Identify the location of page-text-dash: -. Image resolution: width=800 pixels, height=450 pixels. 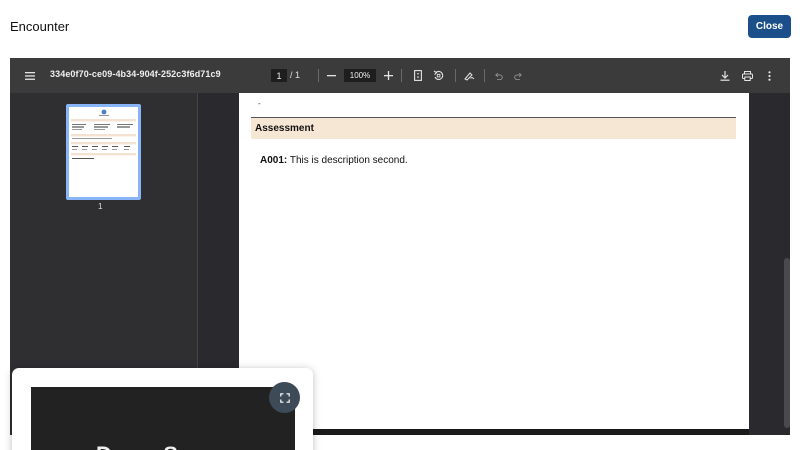
(259, 103).